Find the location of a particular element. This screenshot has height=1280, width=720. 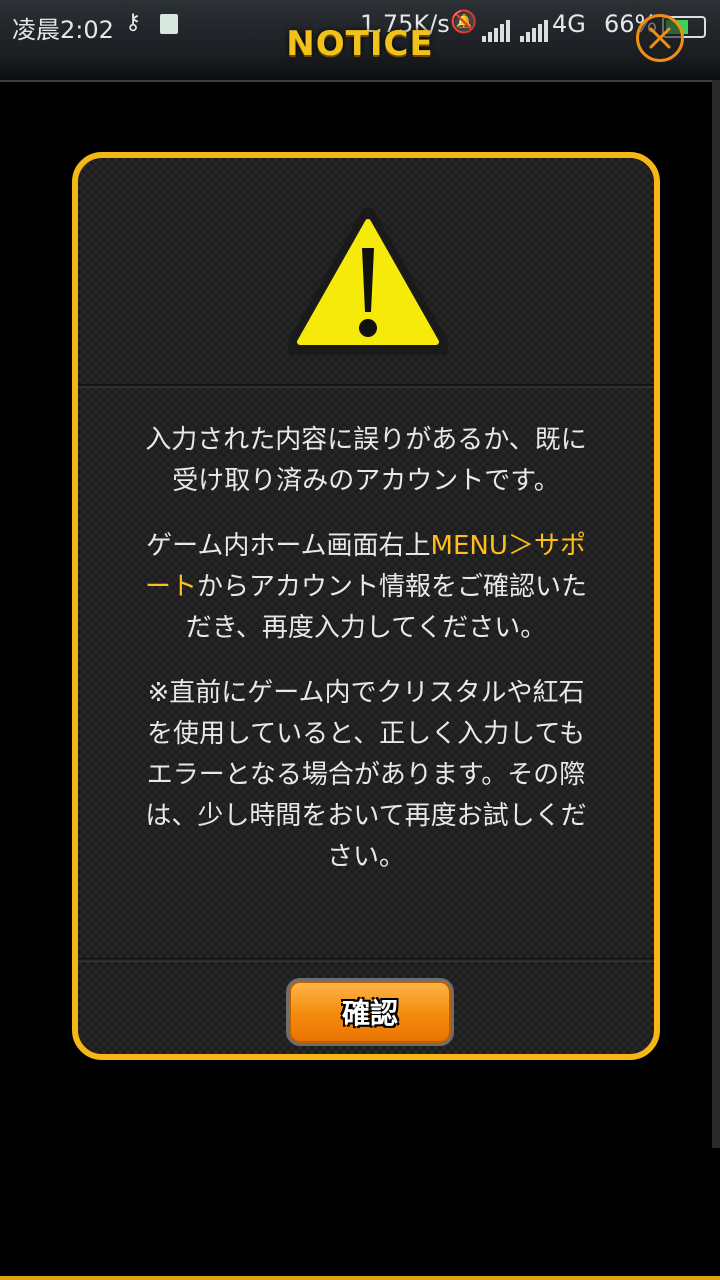

sim-icon is located at coordinates (169, 24).